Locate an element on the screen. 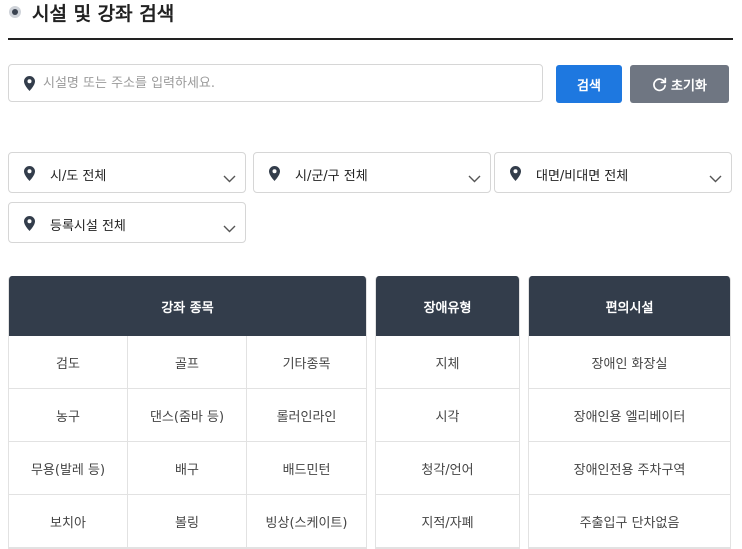  amenity-option: 주출입구 단차없음 is located at coordinates (629, 521).